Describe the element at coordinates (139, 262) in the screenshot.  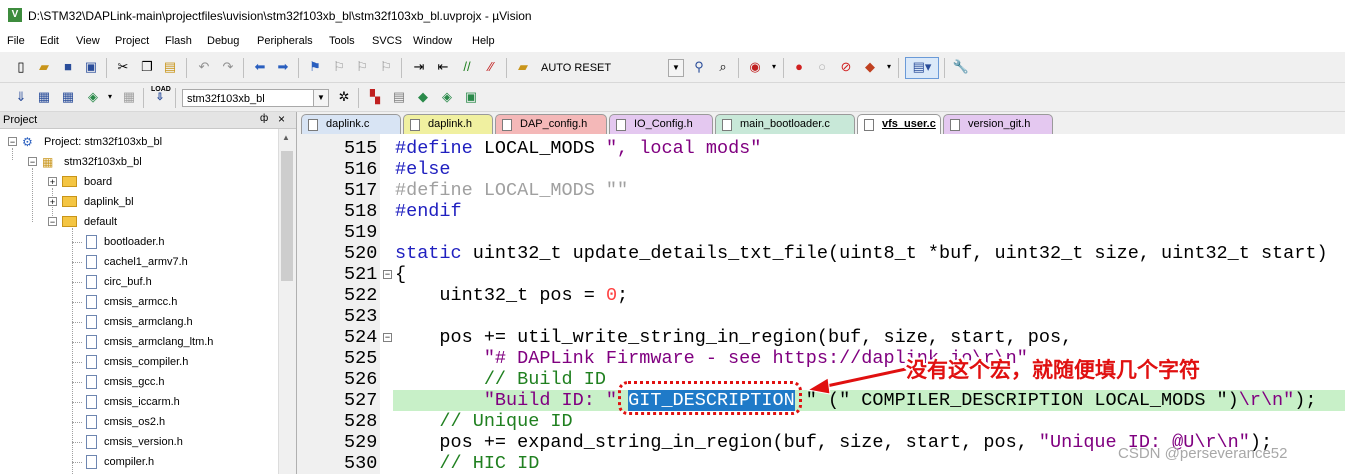
I see `tree-item-file: cachel1_armv7.h` at that location.